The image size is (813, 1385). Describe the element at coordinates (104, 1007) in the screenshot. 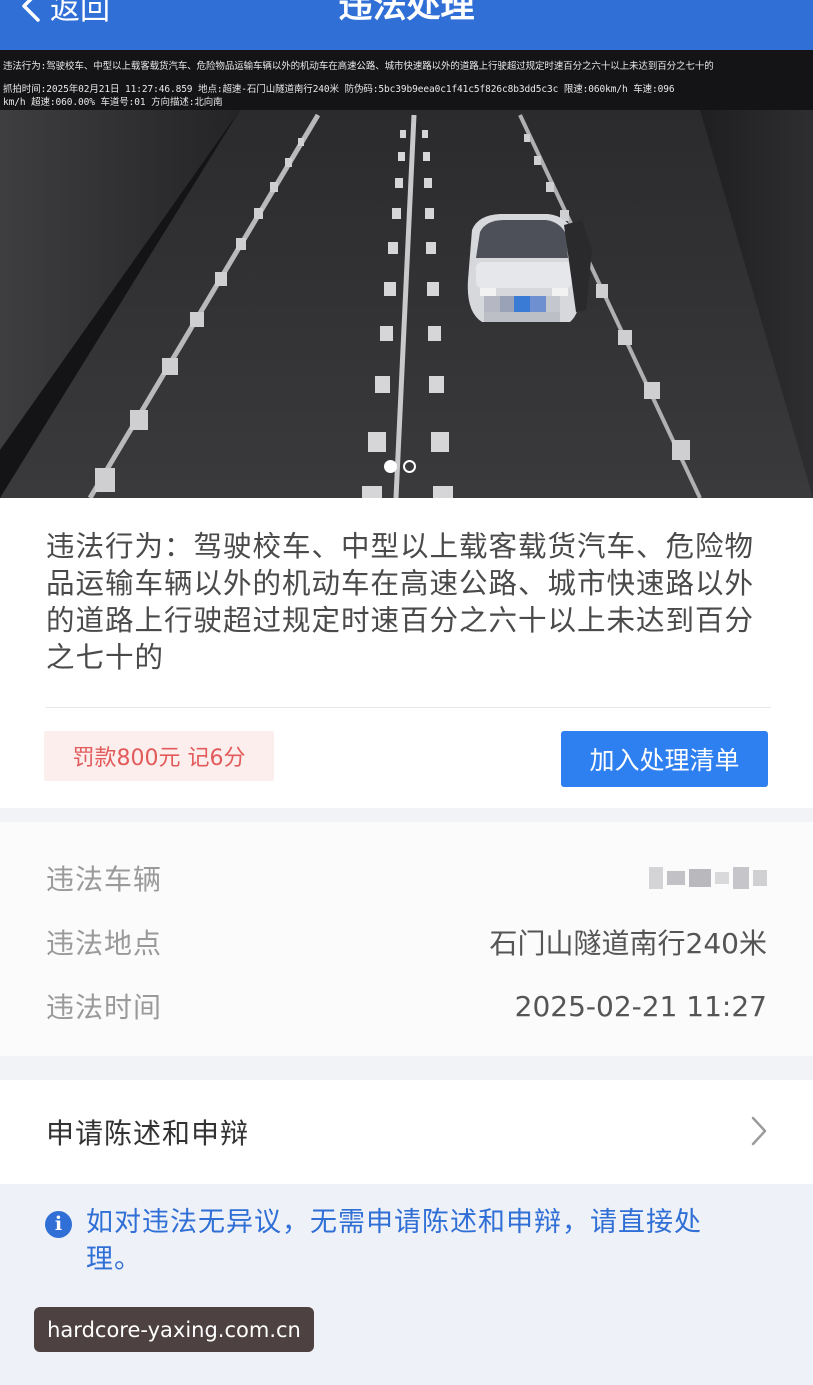

I see `time-label: 违法时间` at that location.